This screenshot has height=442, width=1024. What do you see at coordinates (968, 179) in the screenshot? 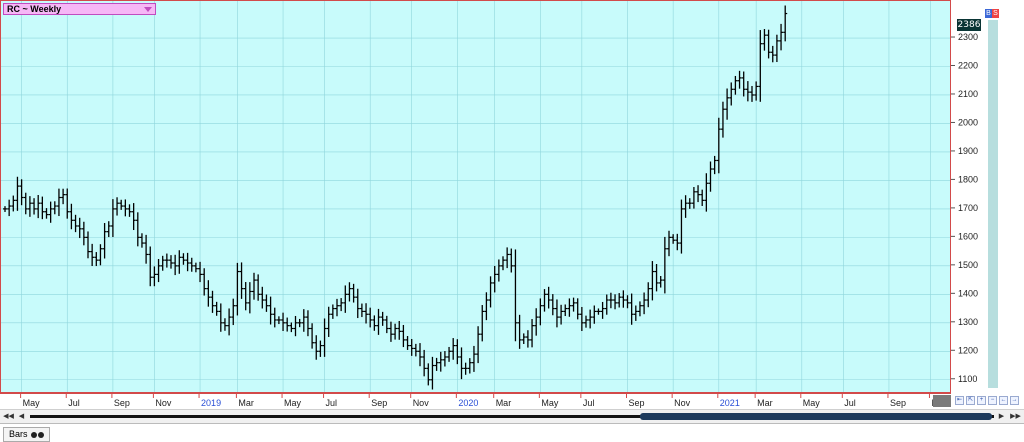
I see `price-tick-label: 1800` at bounding box center [968, 179].